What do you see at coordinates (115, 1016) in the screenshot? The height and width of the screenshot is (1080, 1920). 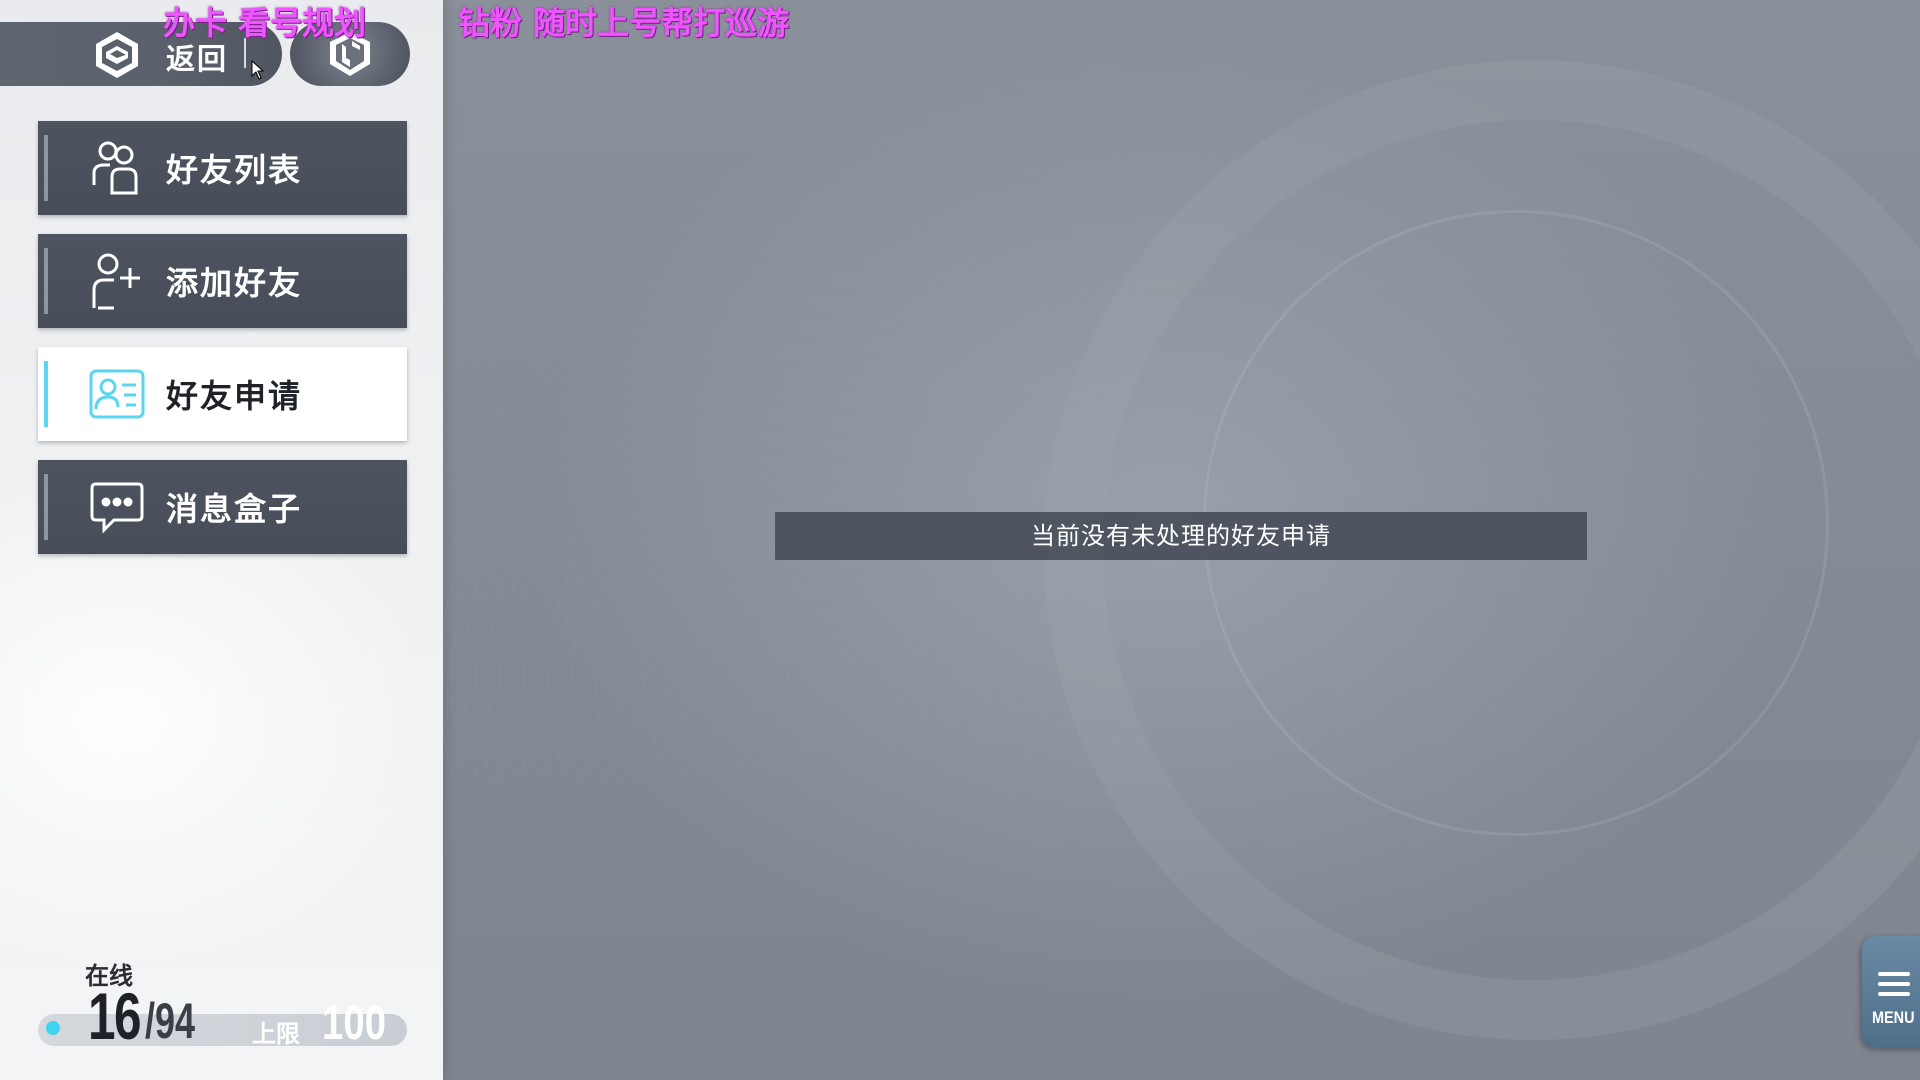 I see `online-count: 16` at bounding box center [115, 1016].